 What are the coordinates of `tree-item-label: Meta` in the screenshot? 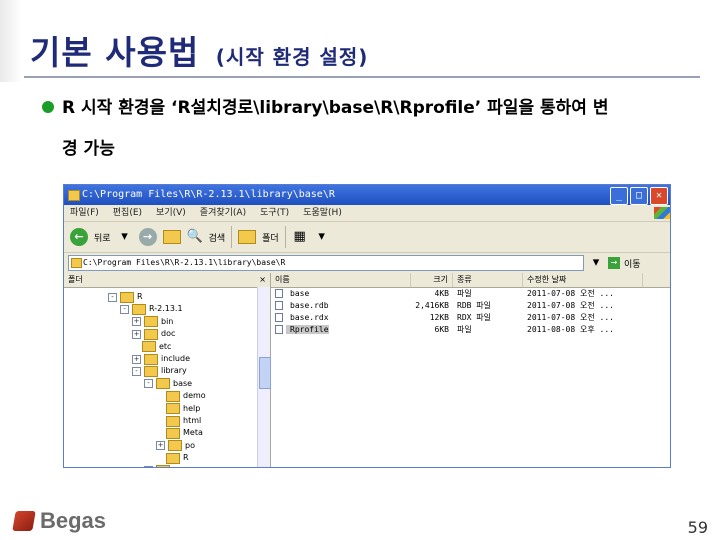 It's located at (193, 433).